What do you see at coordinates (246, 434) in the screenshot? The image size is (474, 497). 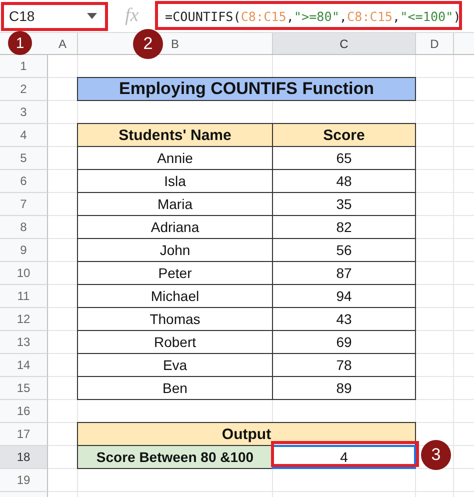 I see `table-cell: Output` at bounding box center [246, 434].